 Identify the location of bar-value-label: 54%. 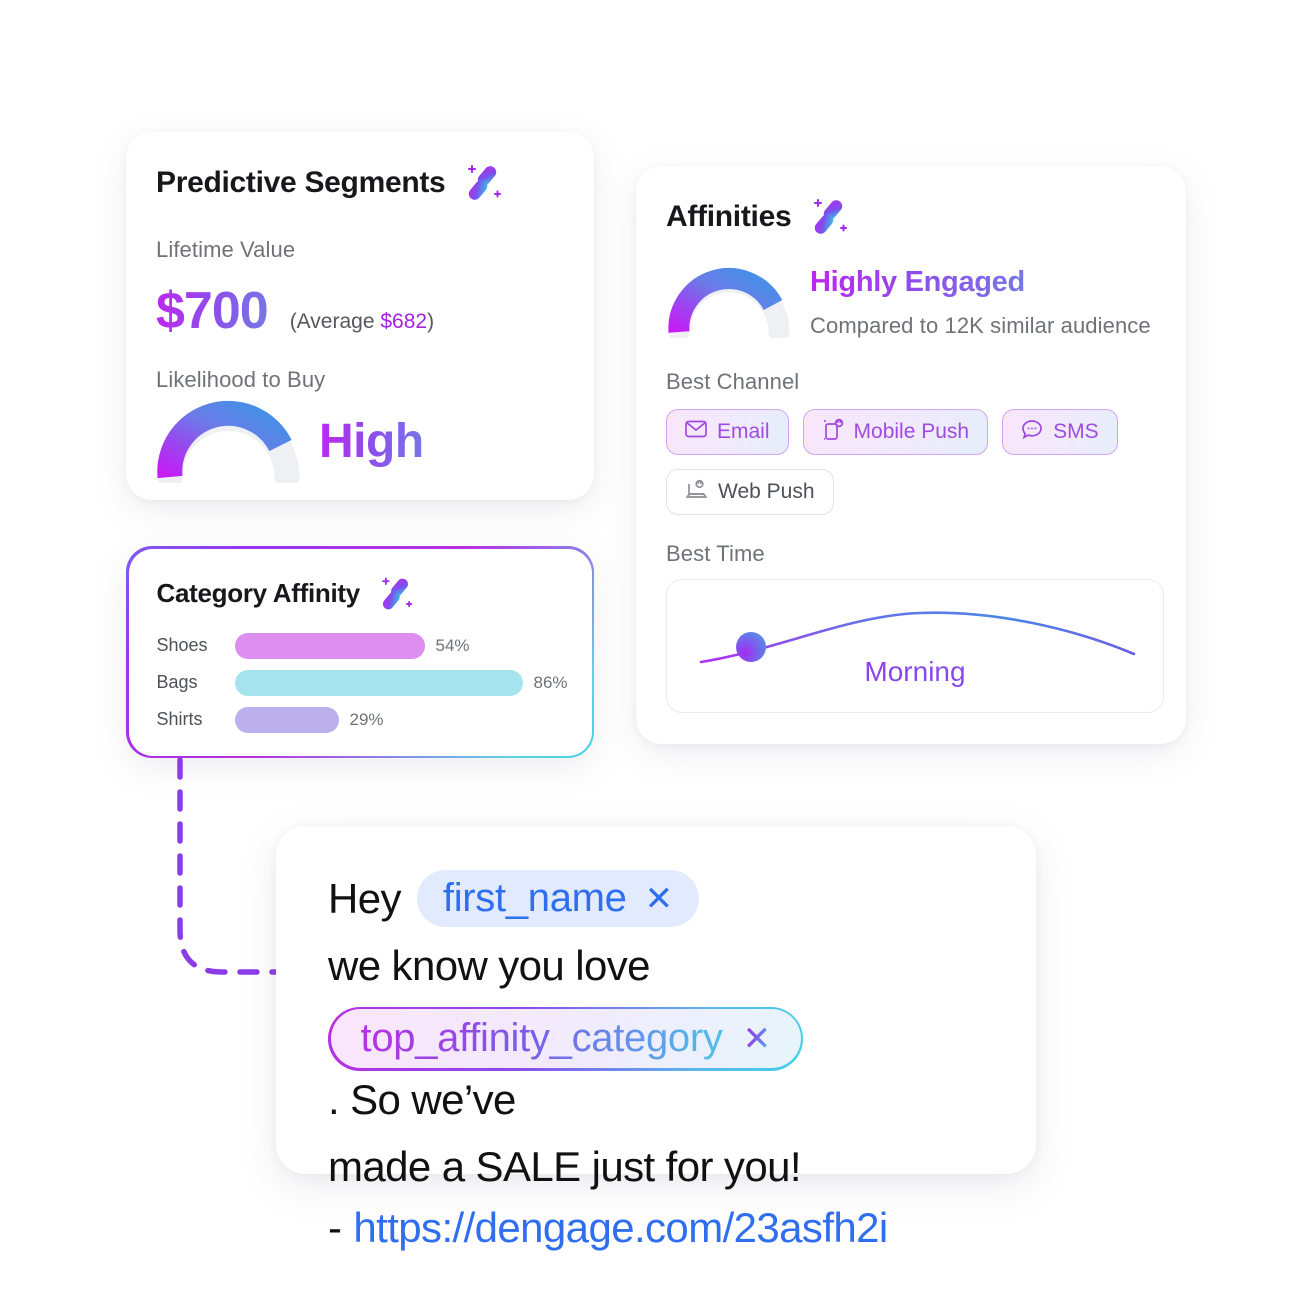
(452, 645).